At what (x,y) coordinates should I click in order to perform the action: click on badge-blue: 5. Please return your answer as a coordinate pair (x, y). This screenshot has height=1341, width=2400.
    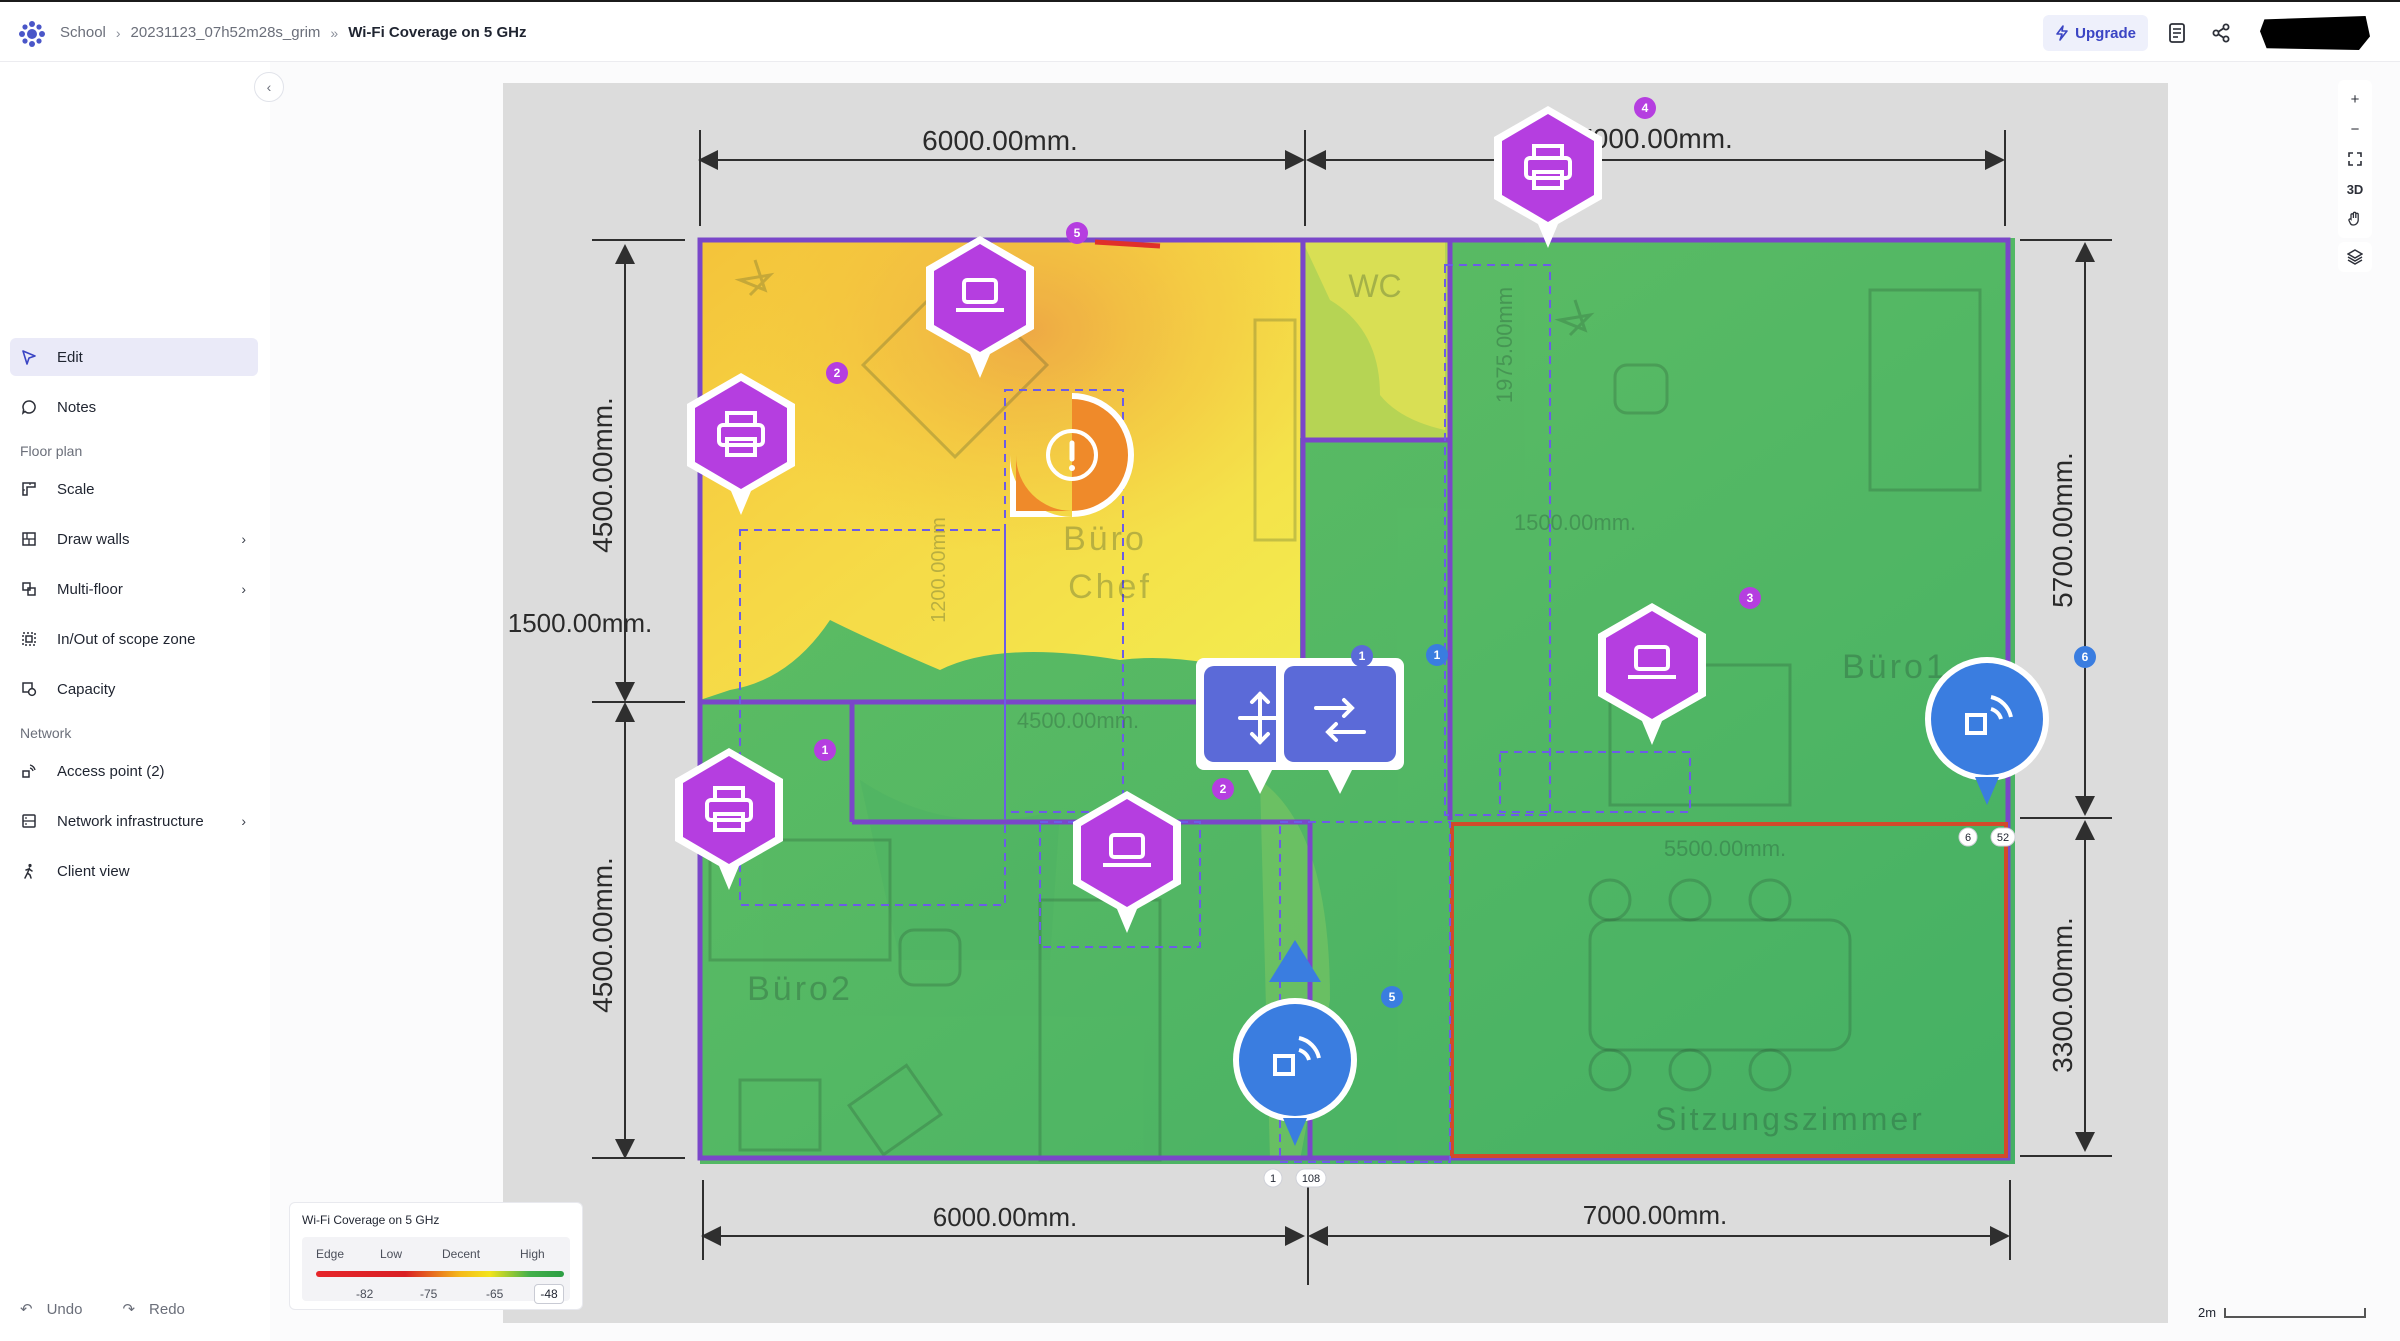
    Looking at the image, I should click on (1392, 997).